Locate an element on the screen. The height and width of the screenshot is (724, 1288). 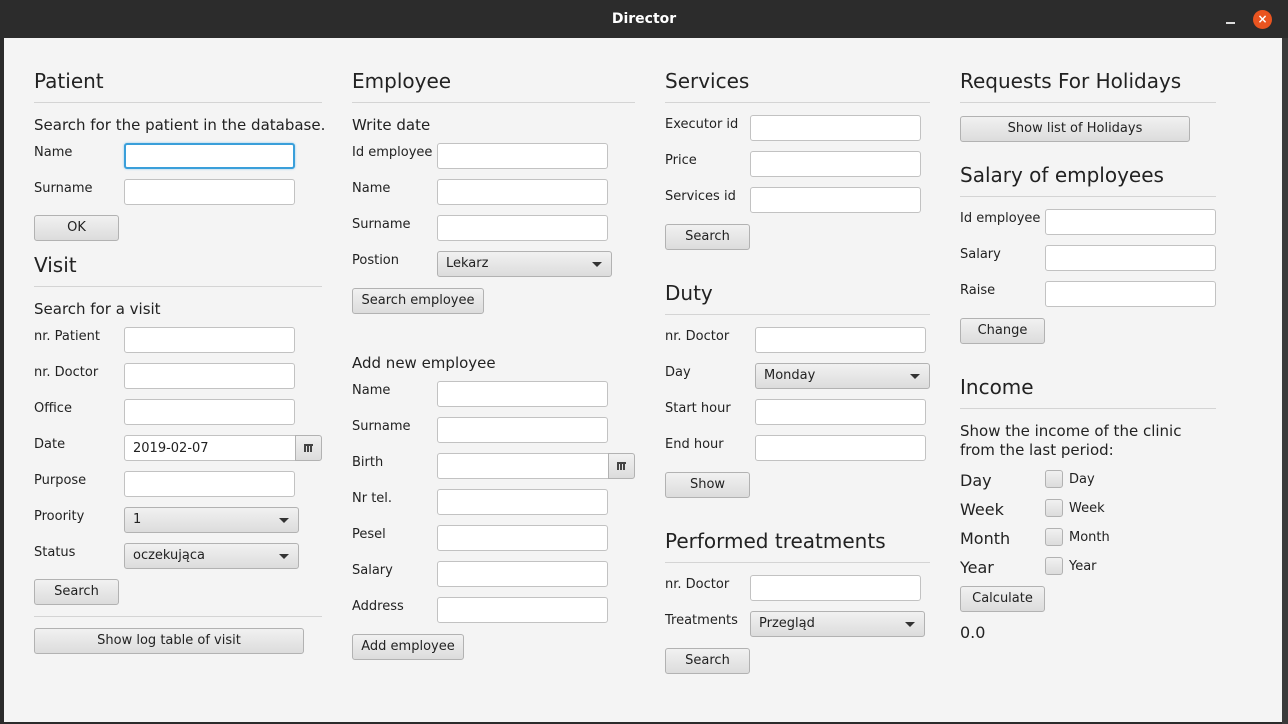
start-hour-input is located at coordinates (840, 412).